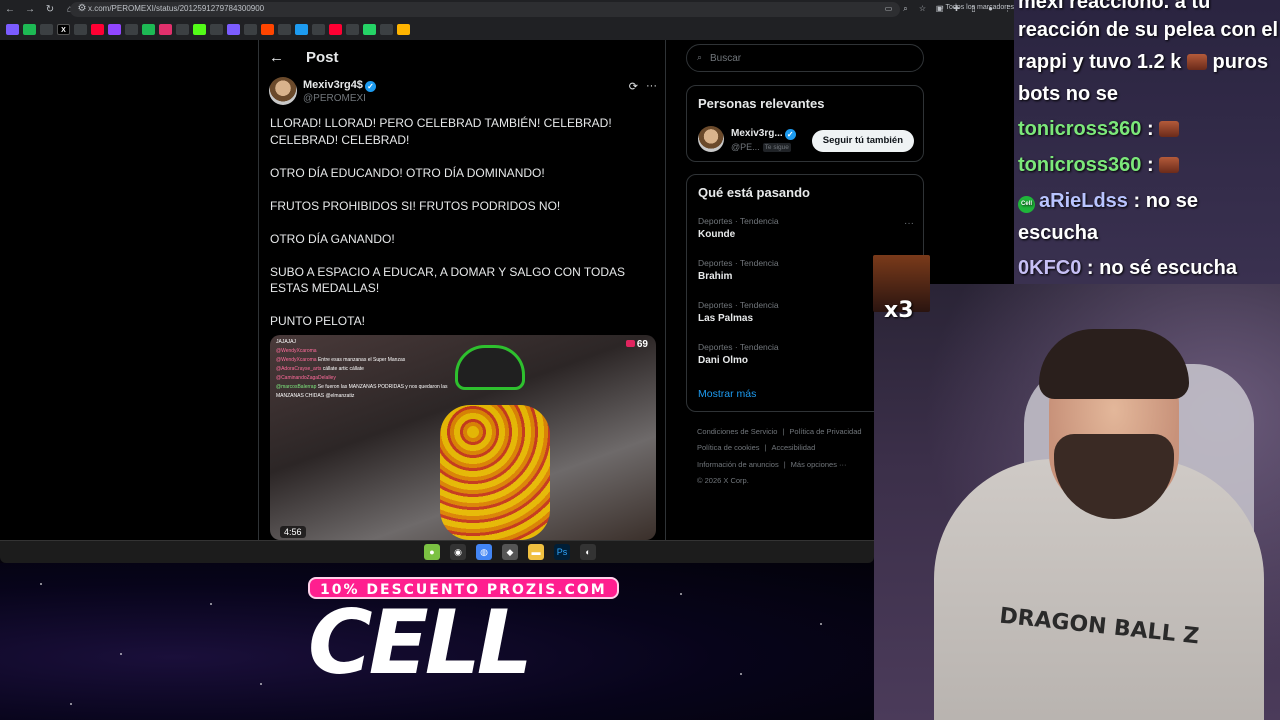  What do you see at coordinates (763, 134) in the screenshot?
I see `relevant-user-name: Mexiv3rg... ✓` at bounding box center [763, 134].